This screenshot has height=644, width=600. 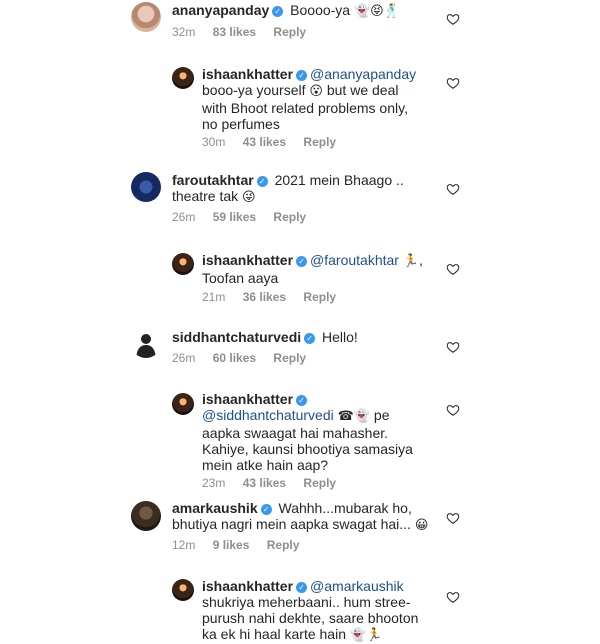 I want to click on likes-count: 60 likes, so click(x=234, y=358).